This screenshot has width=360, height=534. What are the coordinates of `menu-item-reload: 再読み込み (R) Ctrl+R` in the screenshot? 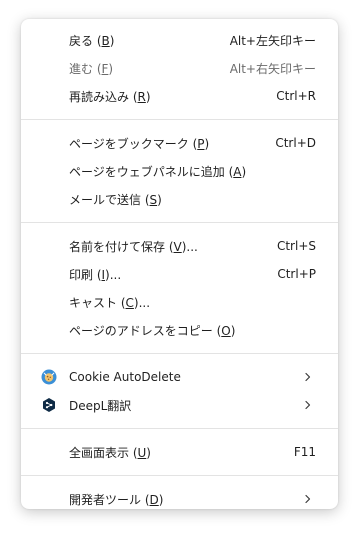 It's located at (179, 96).